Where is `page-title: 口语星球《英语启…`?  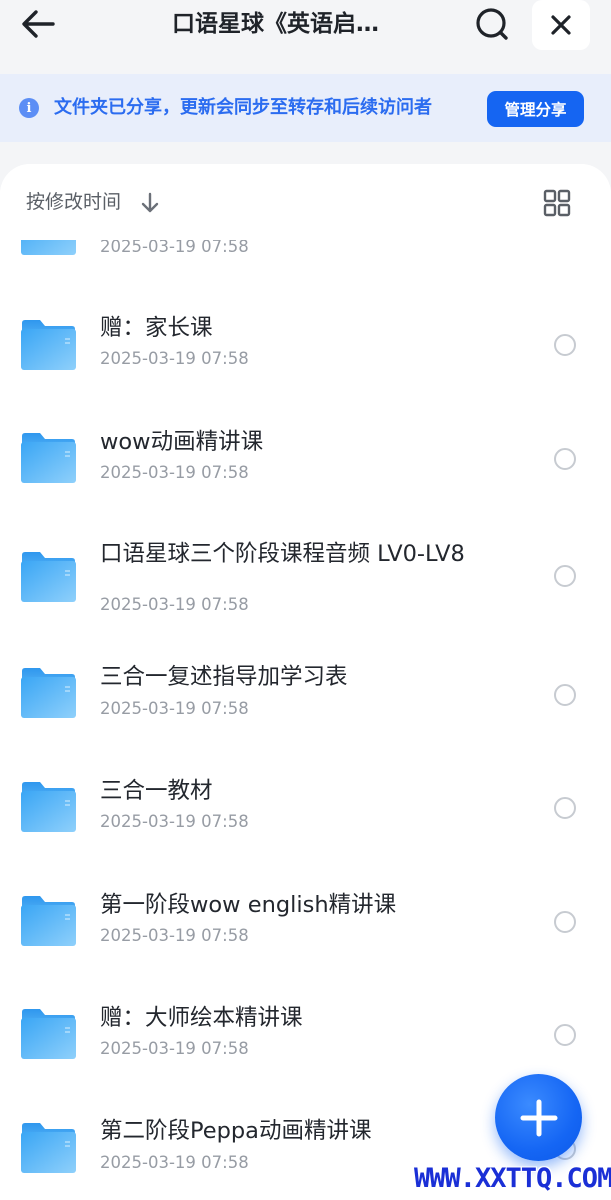
page-title: 口语星球《英语启… is located at coordinates (275, 24).